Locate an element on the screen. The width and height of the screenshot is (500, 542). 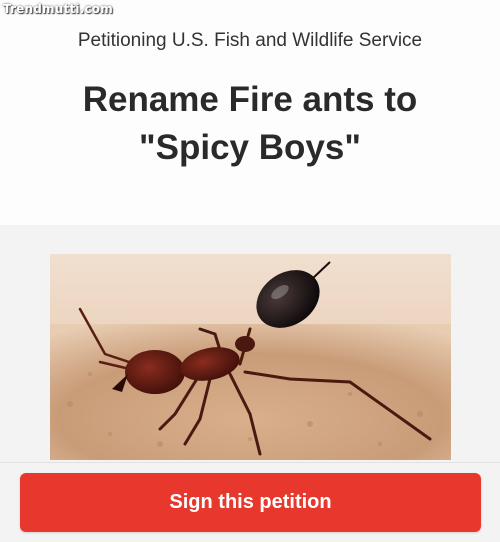
divider is located at coordinates (250, 462).